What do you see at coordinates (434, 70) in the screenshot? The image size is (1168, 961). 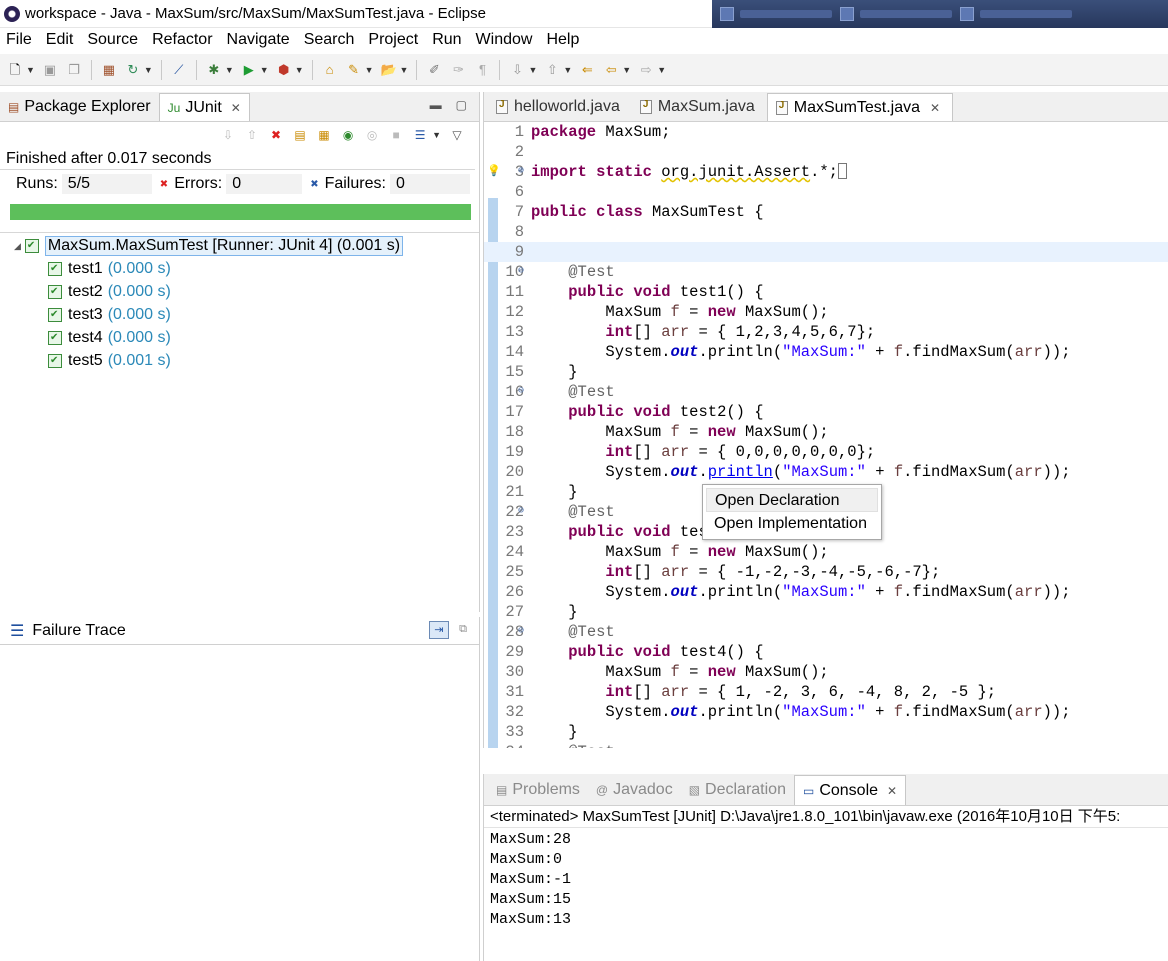 I see `toggle-mark-icon: ✐` at bounding box center [434, 70].